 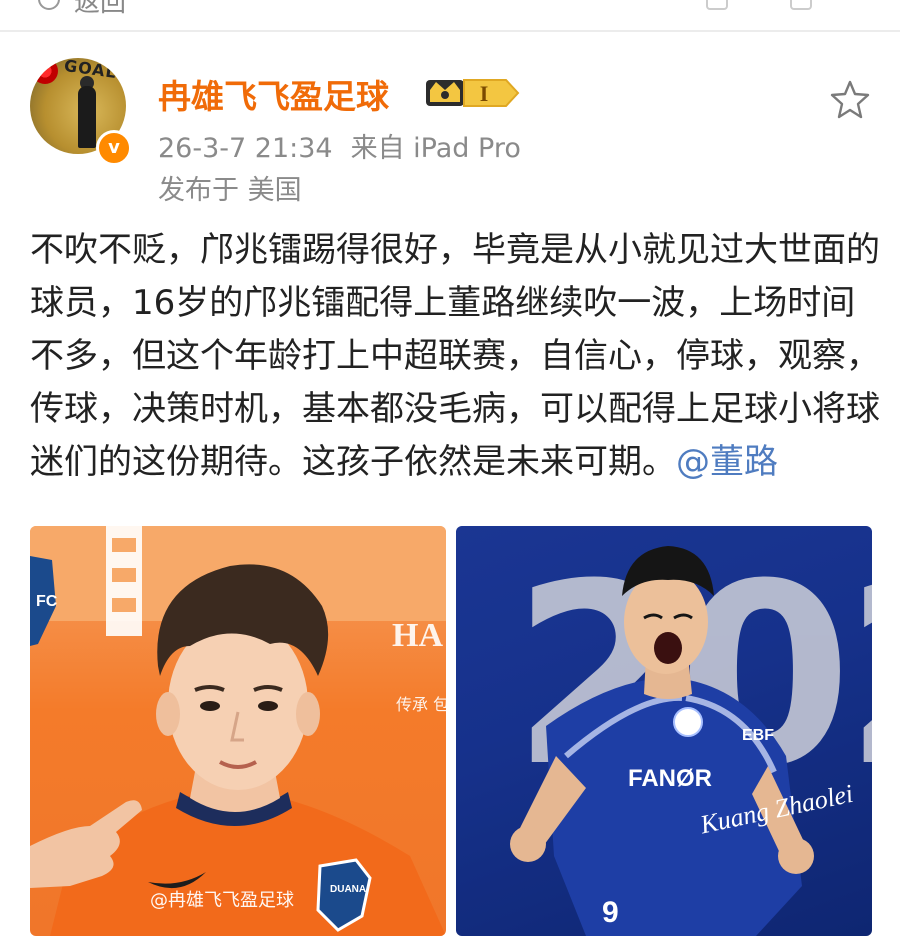 I want to click on mention-link: @董路, so click(x=727, y=462).